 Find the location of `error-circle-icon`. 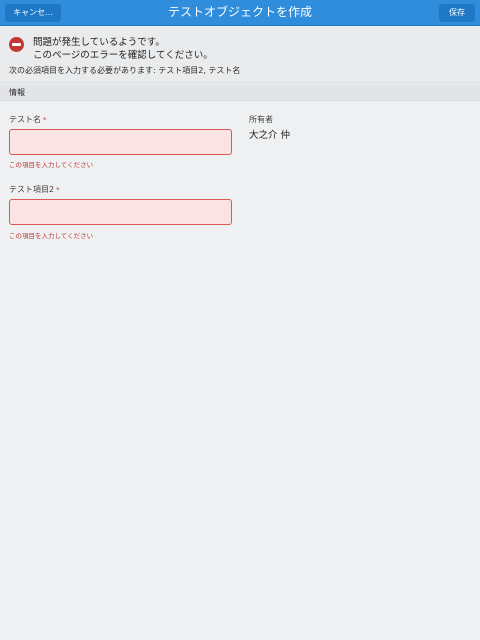

error-circle-icon is located at coordinates (16, 44).